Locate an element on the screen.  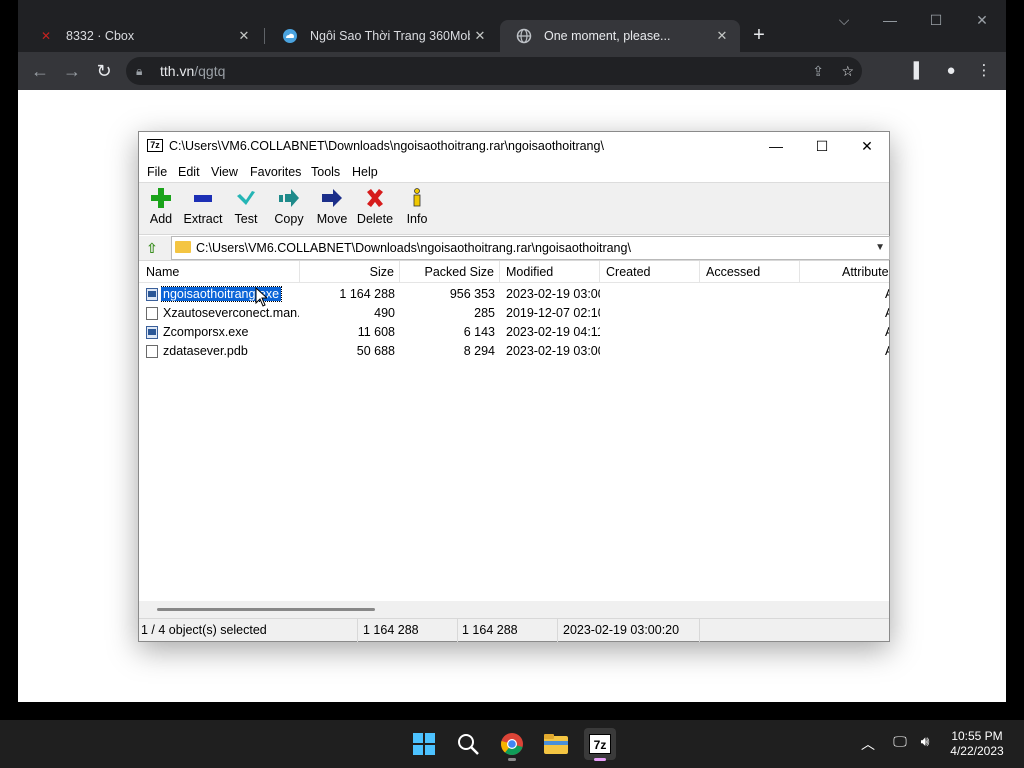
tab-ngoisao: Ngôi Sao Thời Trang 360Mobi AI ✕ is located at coordinates (382, 36).